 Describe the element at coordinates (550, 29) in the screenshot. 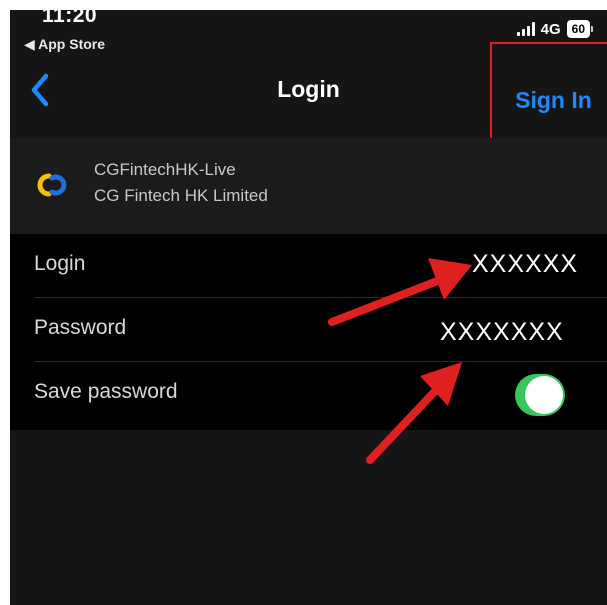

I see `network-type: 4G` at that location.